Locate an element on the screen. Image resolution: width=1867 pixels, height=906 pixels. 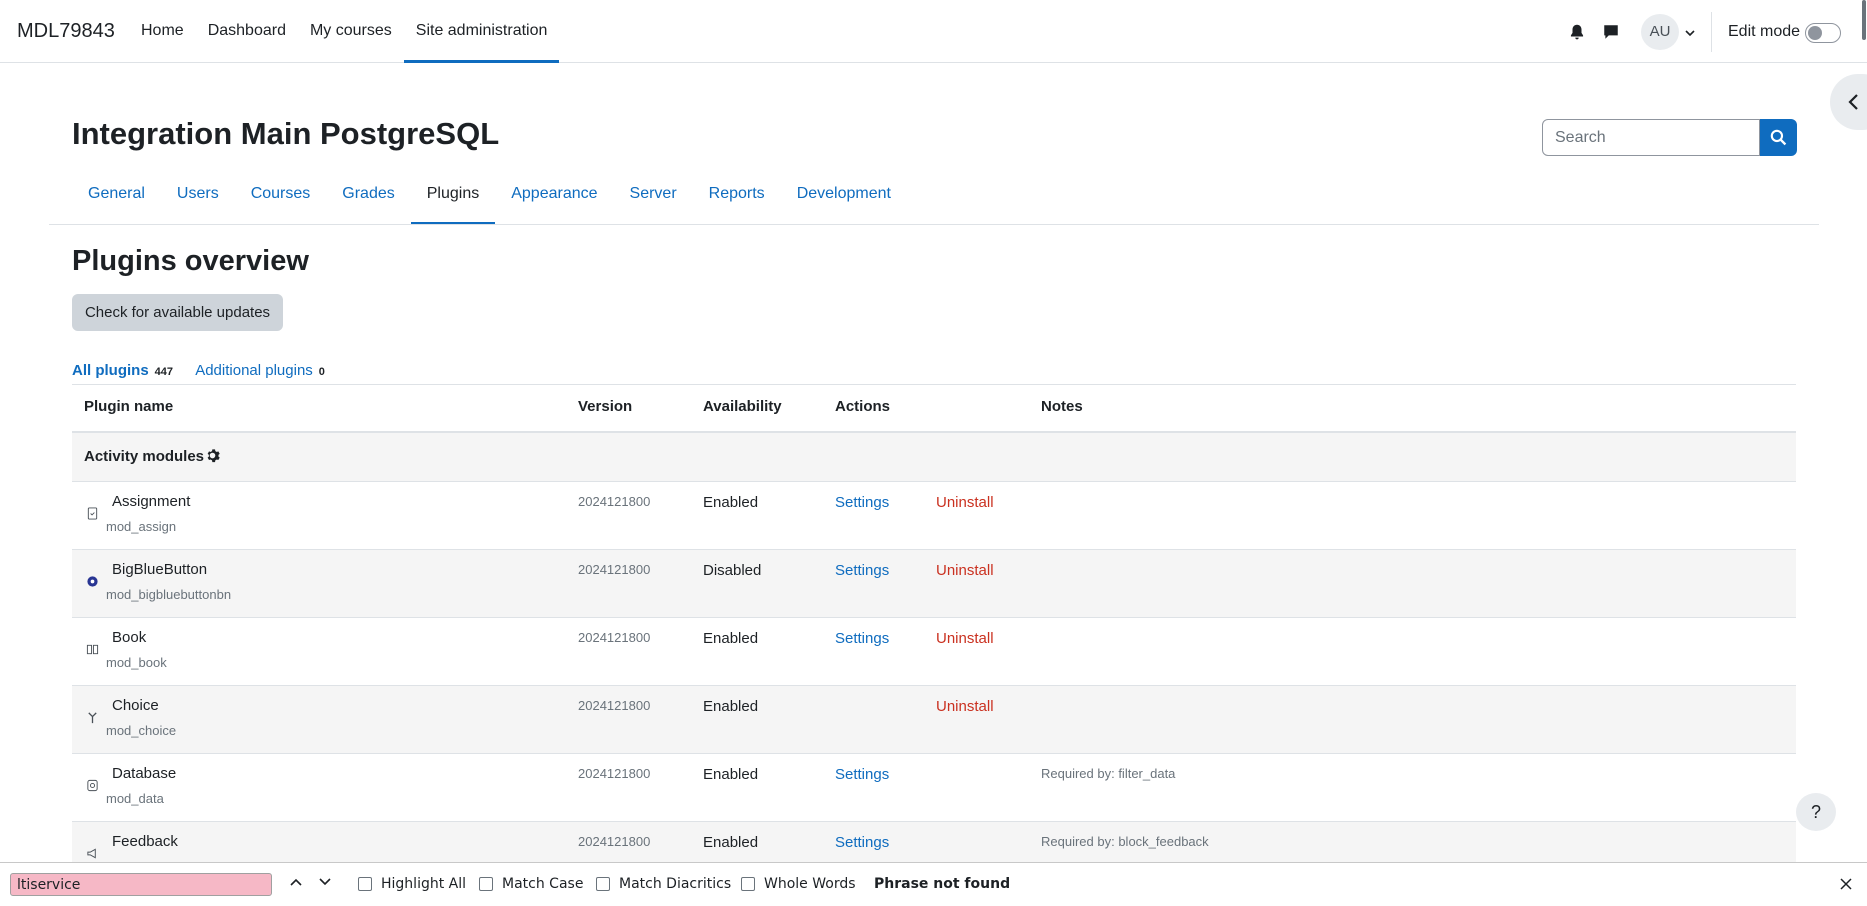
checkbox-label: Match Case is located at coordinates (543, 884).